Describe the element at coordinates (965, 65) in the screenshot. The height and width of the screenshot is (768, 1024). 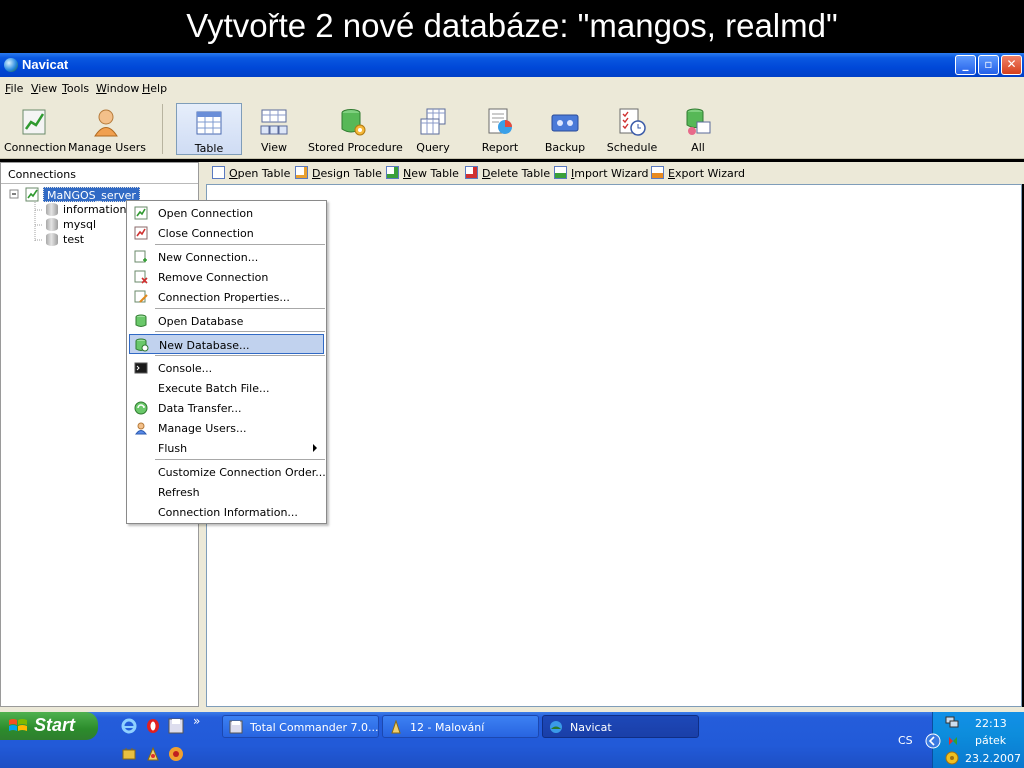
I see `minimize-button: _` at that location.